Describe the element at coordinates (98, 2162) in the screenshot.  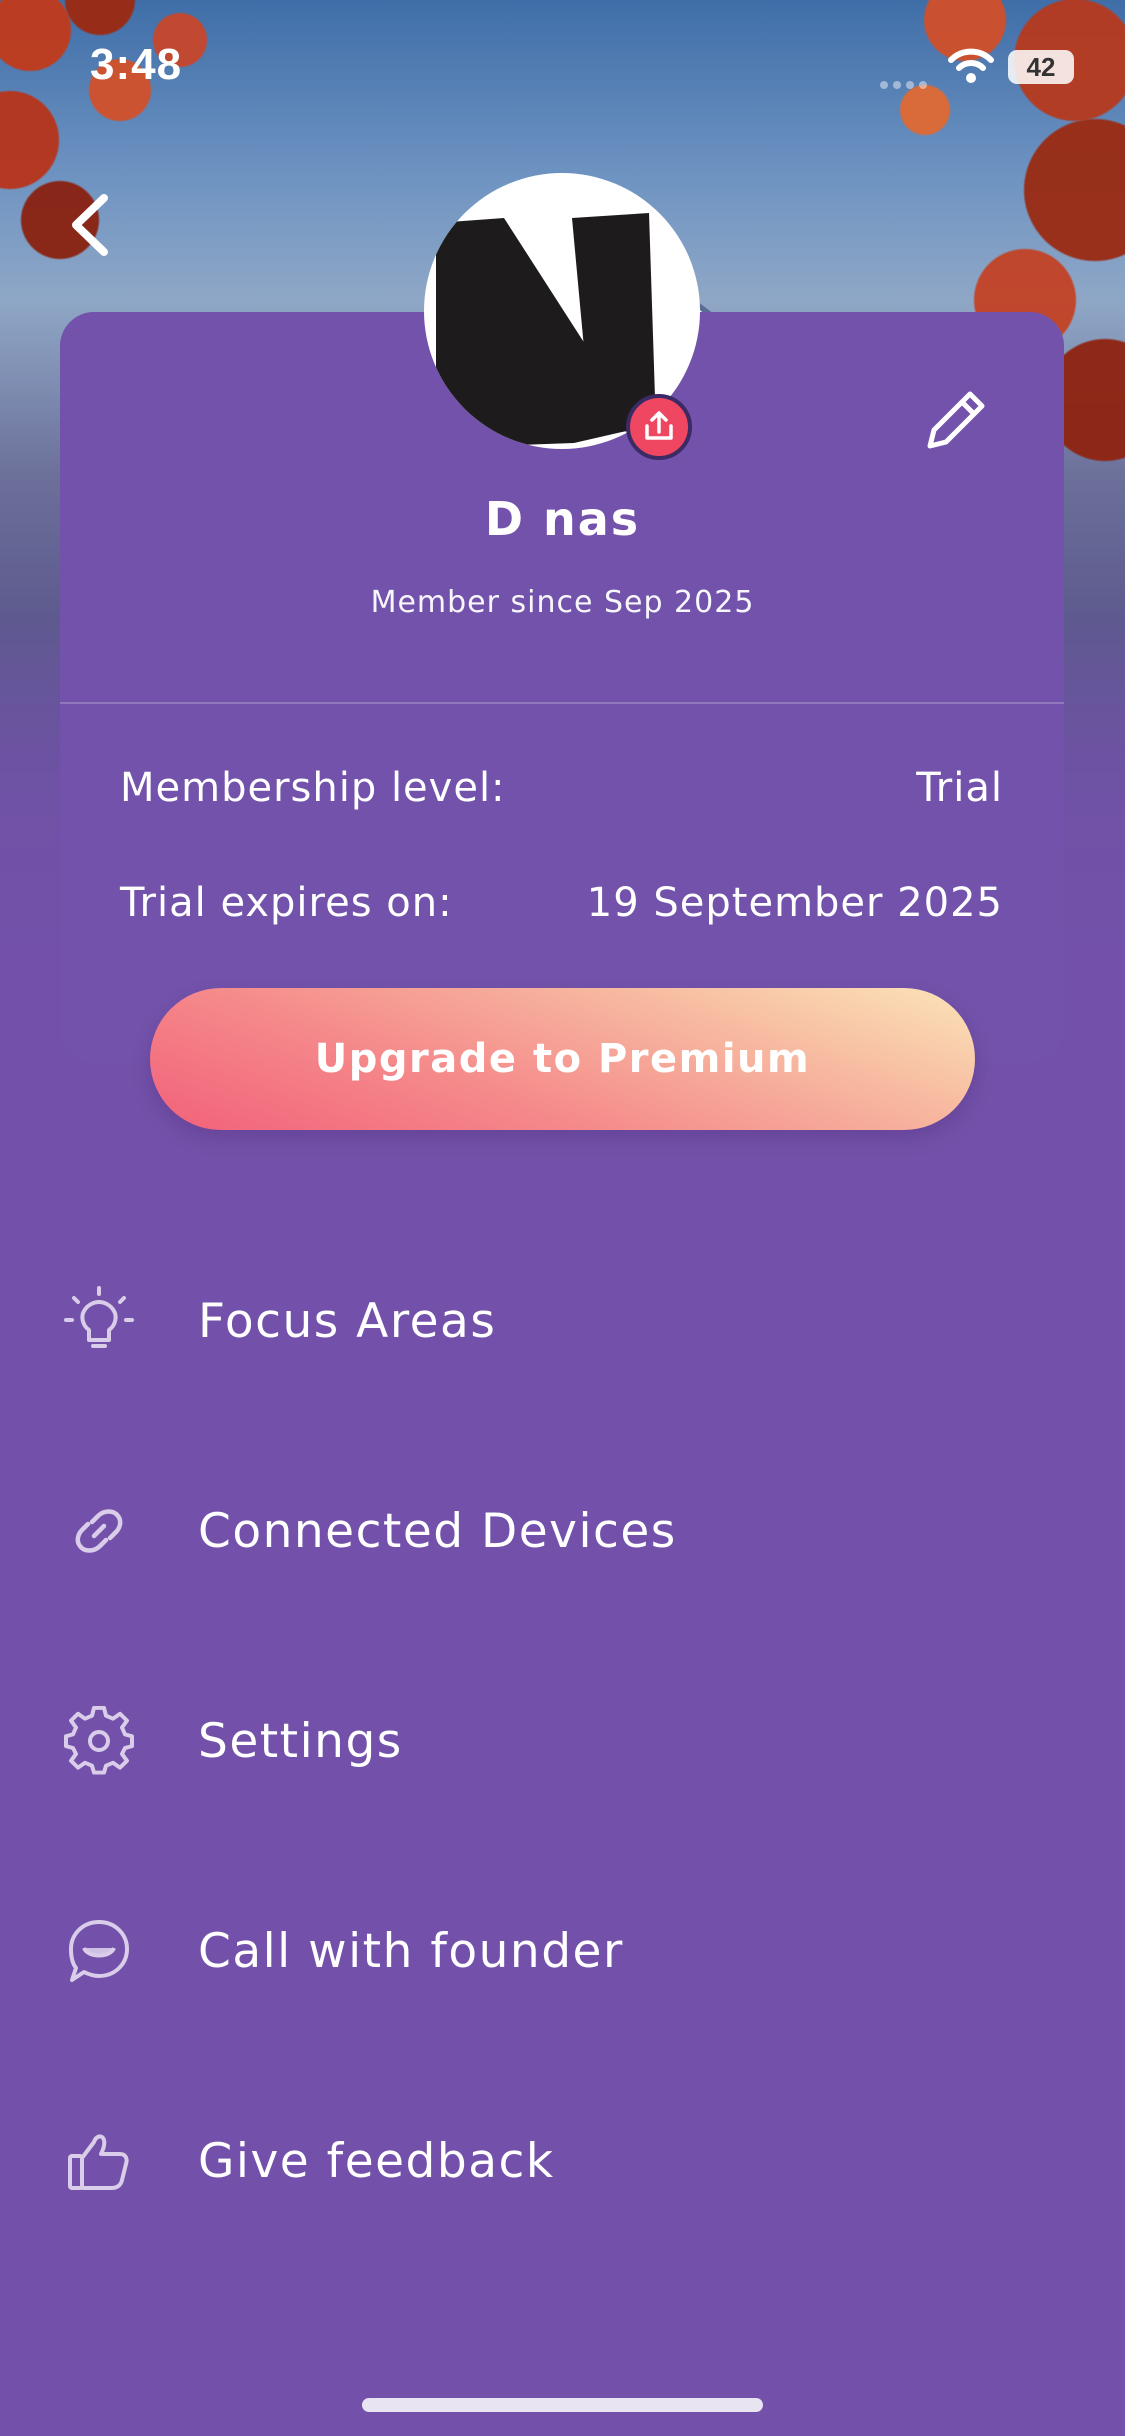
I see `thumbs-up-icon` at that location.